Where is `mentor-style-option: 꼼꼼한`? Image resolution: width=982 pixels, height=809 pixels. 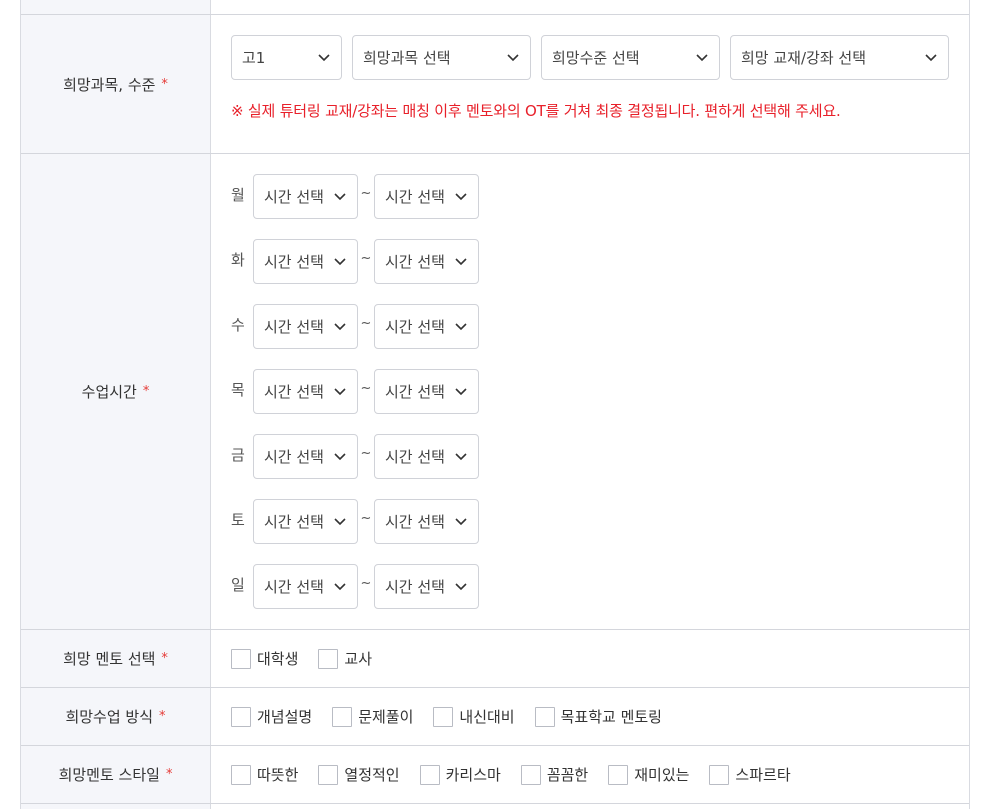 mentor-style-option: 꼼꼼한 is located at coordinates (554, 774).